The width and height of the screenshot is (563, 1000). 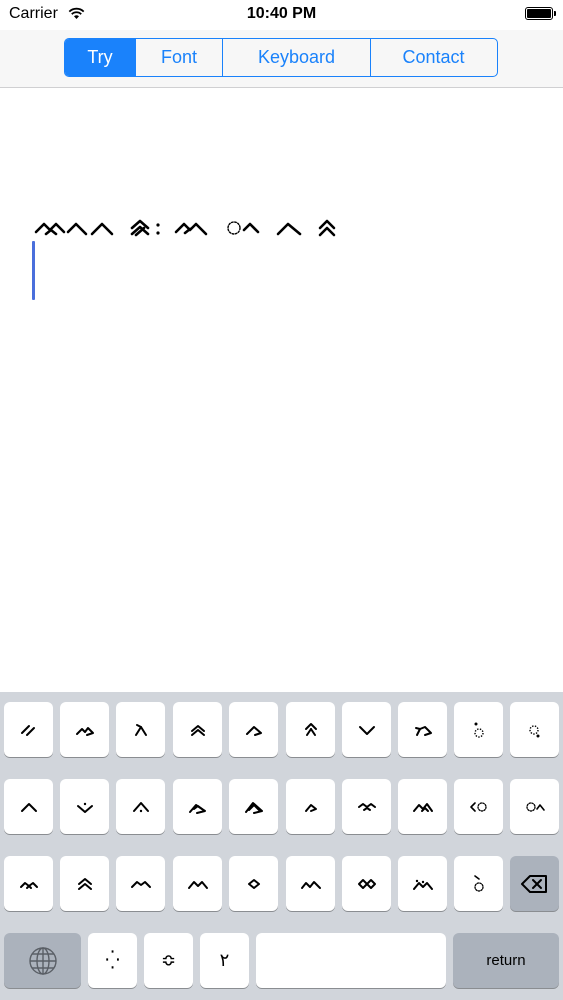 I want to click on key-double-caret, so click(x=84, y=883).